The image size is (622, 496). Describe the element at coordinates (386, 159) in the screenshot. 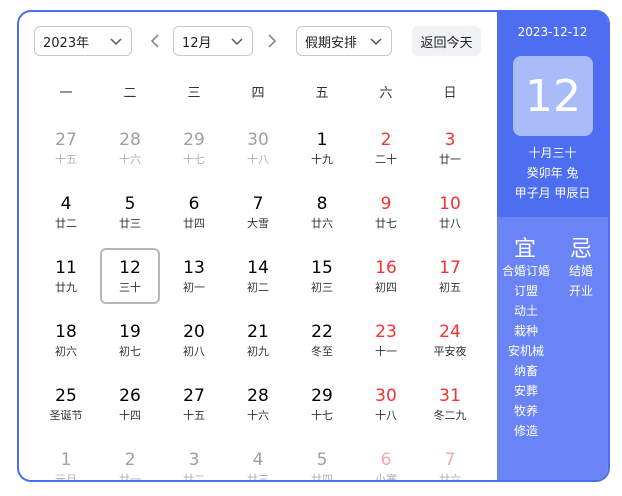

I see `day-lunar-label: 二十` at that location.